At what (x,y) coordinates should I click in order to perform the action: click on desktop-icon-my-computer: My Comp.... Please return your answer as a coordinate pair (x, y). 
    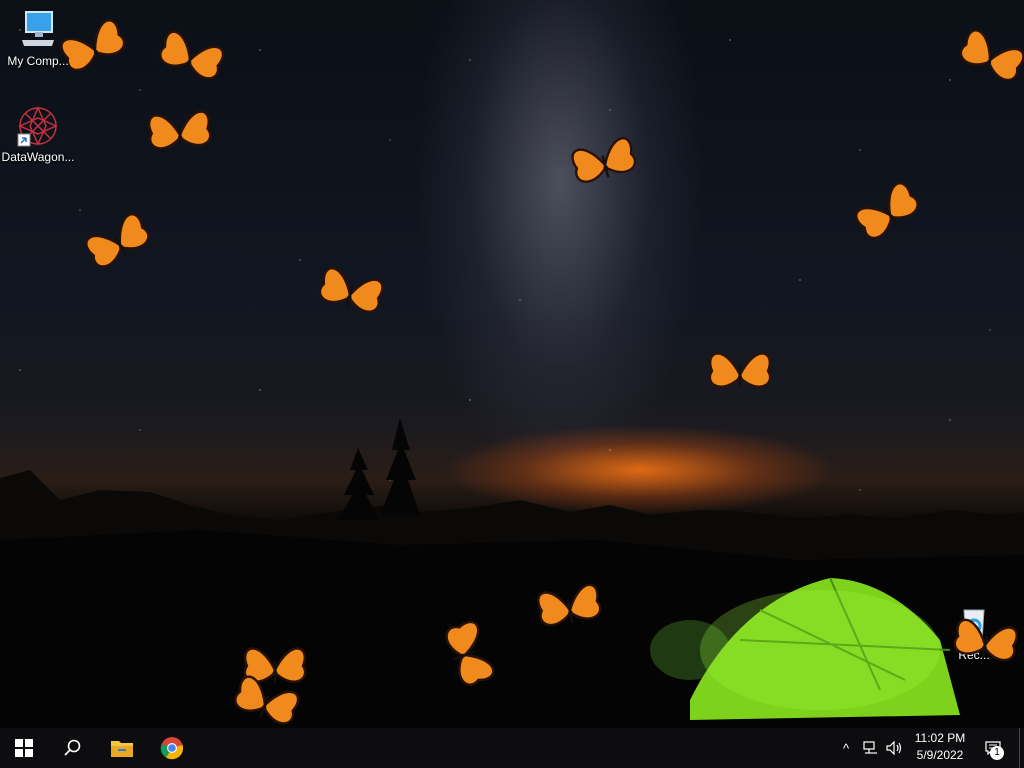
    Looking at the image, I should click on (38, 38).